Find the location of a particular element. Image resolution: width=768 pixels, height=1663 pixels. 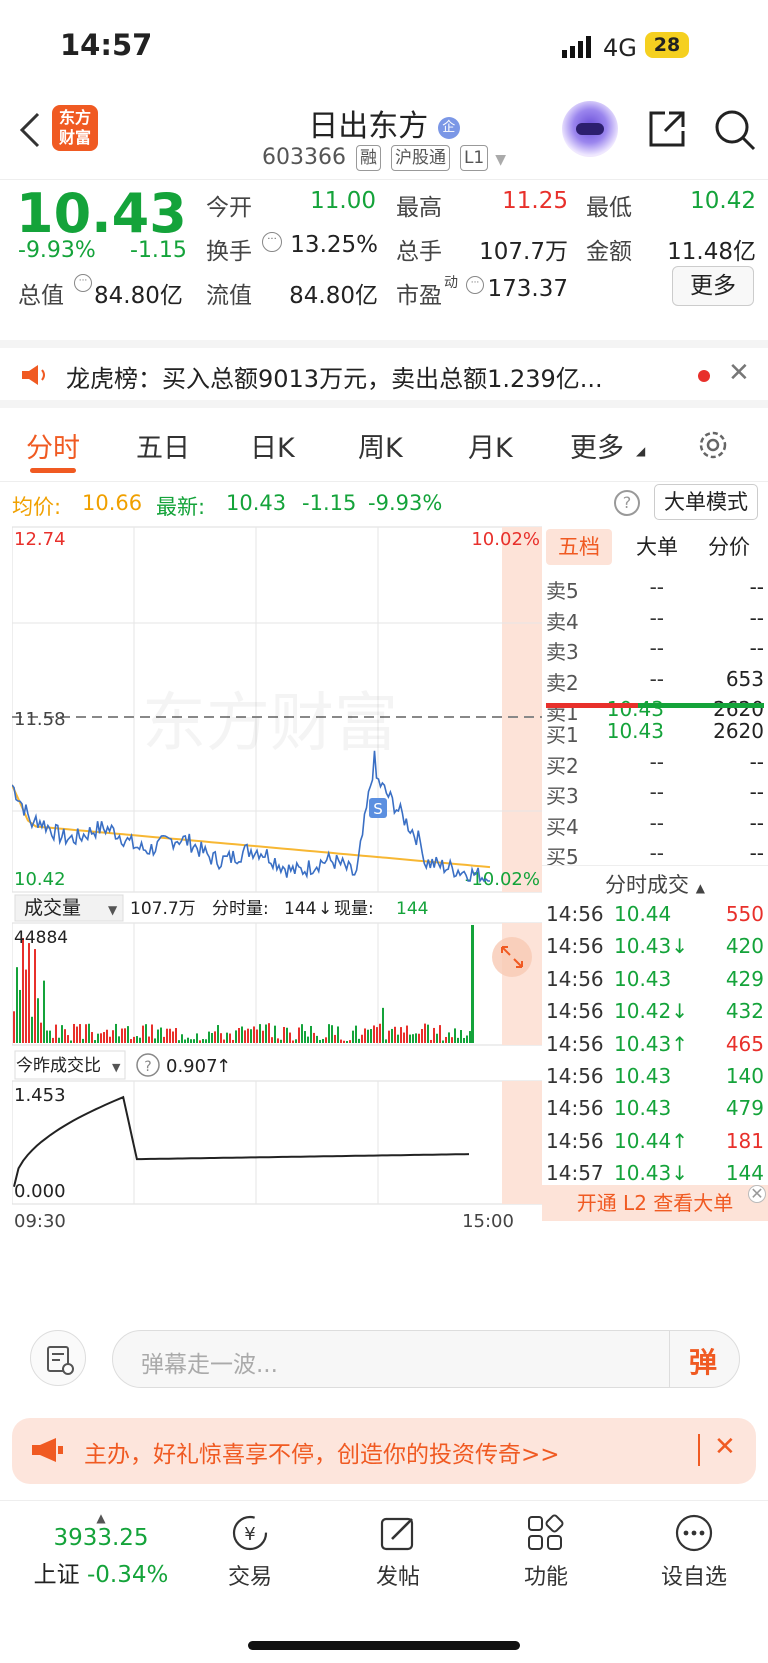

tag-connect: 沪股通 is located at coordinates (420, 158).